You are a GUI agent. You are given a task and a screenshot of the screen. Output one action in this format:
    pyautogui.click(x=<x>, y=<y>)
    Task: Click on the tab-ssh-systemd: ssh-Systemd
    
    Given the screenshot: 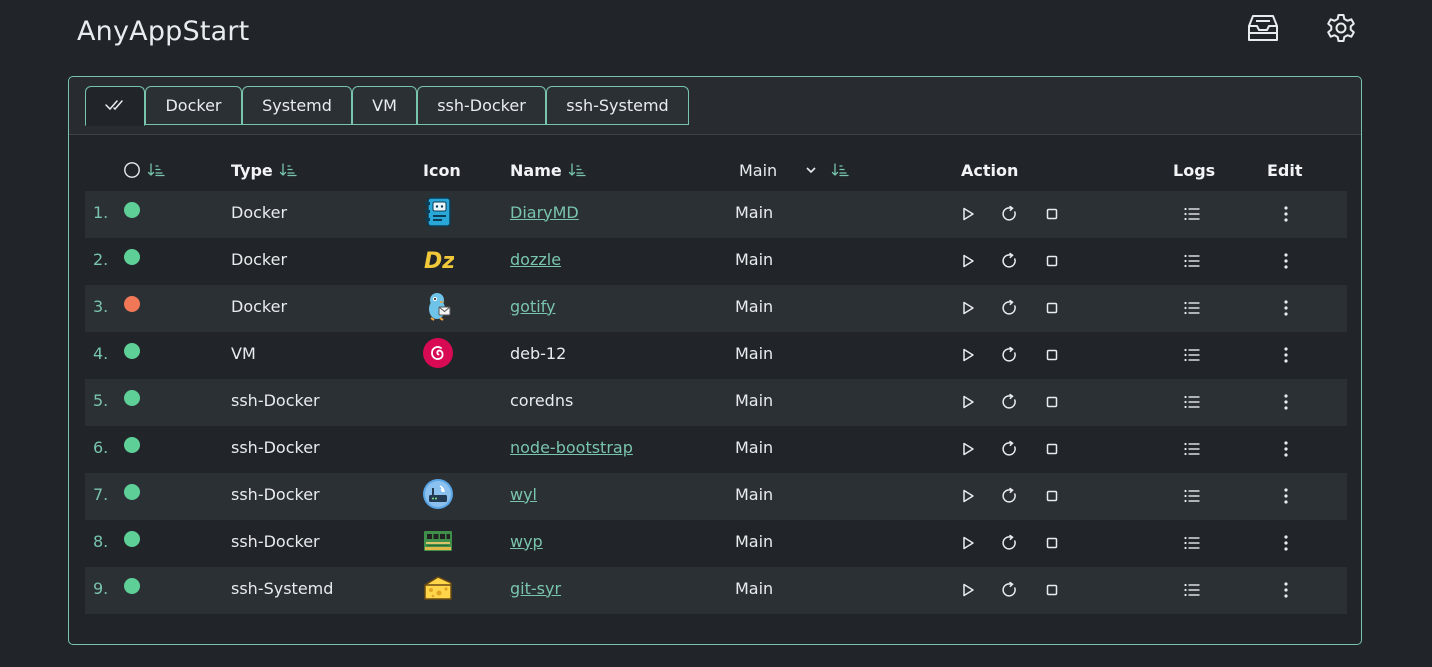 What is the action you would take?
    pyautogui.click(x=617, y=105)
    